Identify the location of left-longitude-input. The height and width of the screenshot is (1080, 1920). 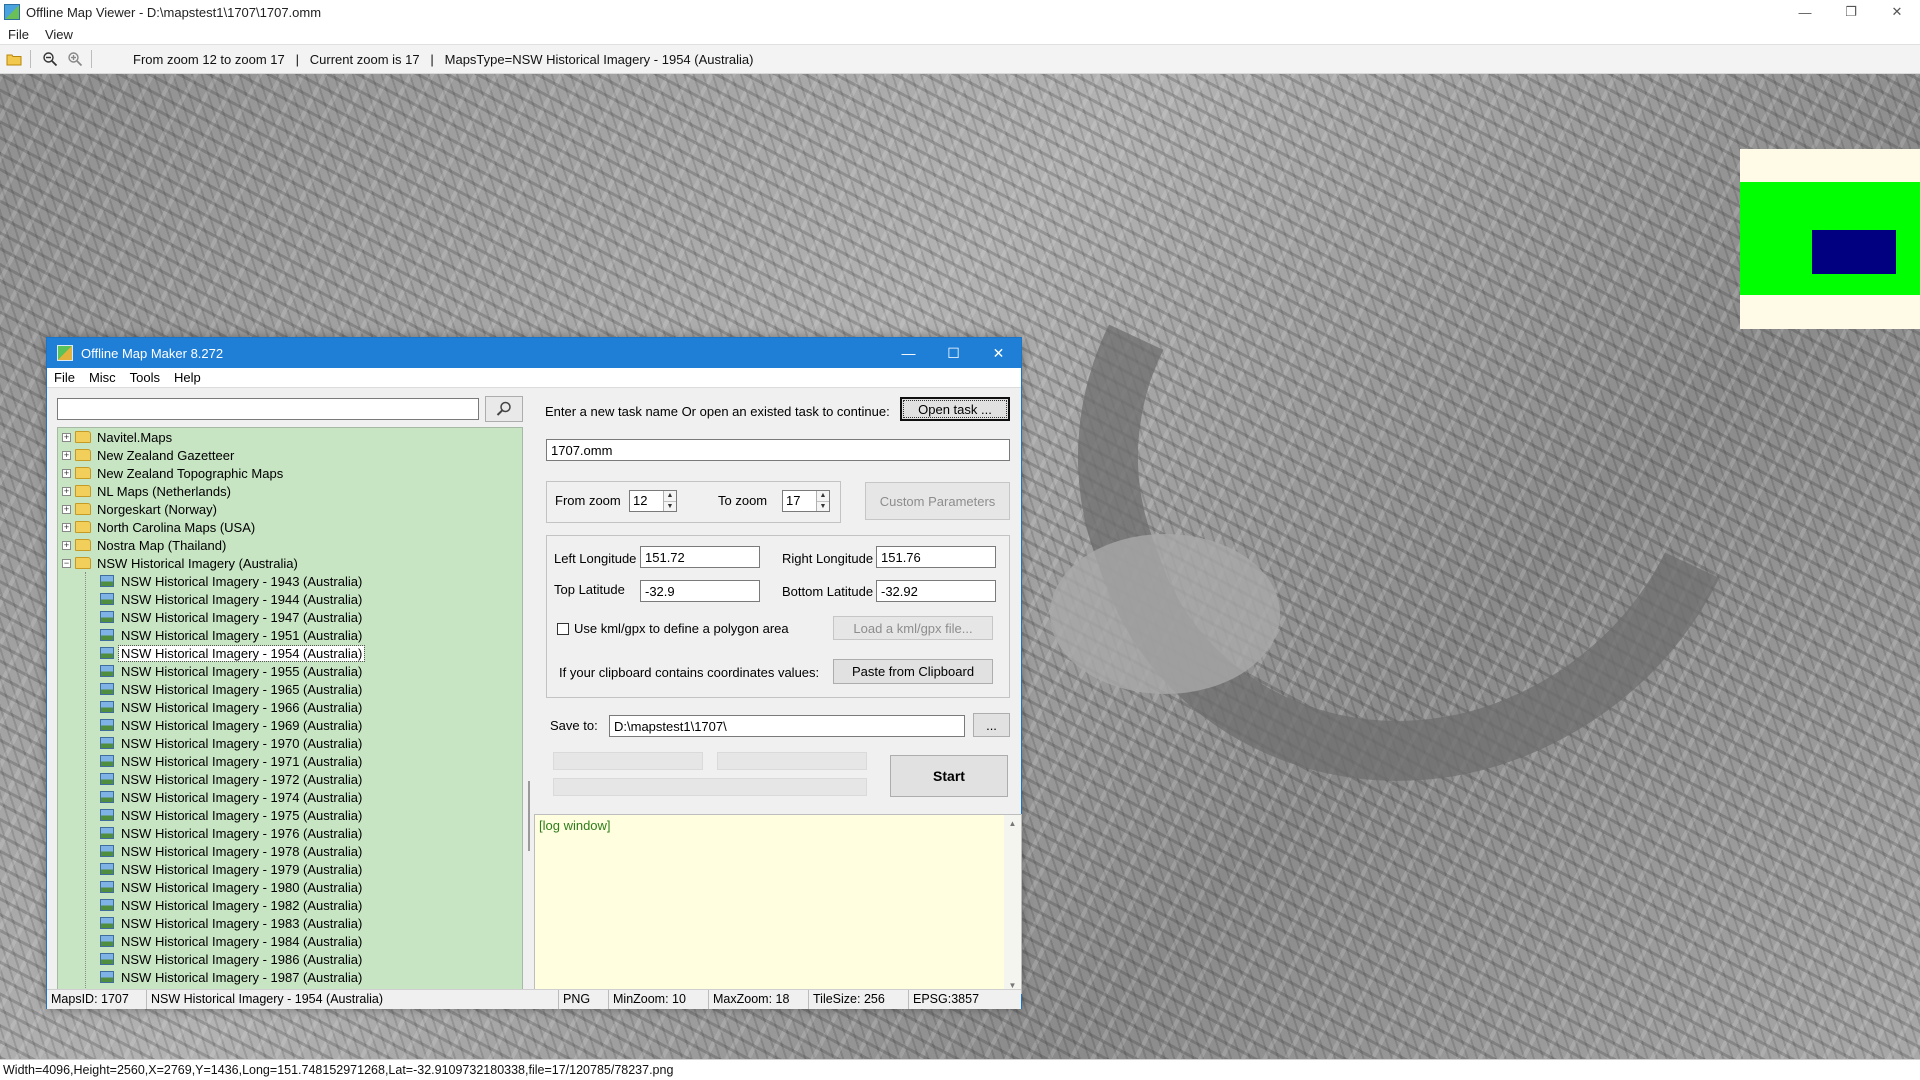
(700, 557).